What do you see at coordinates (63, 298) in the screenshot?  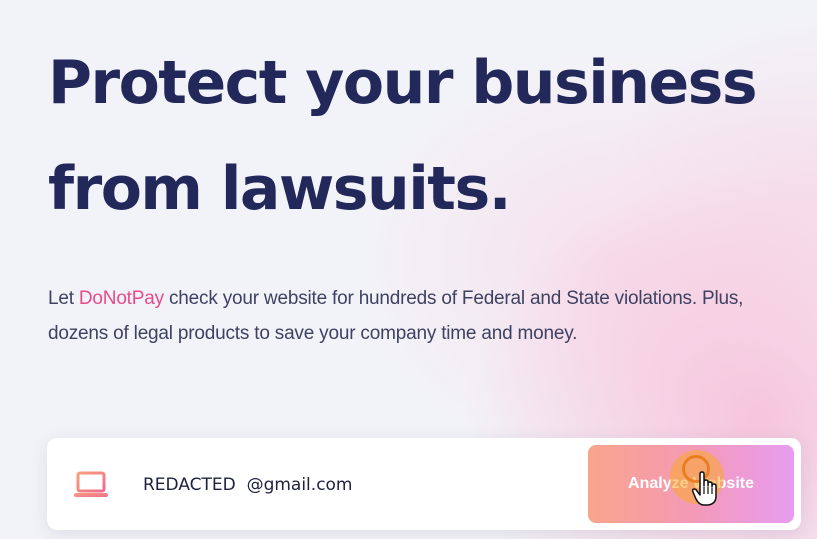 I see `subtext-prefix: Let` at bounding box center [63, 298].